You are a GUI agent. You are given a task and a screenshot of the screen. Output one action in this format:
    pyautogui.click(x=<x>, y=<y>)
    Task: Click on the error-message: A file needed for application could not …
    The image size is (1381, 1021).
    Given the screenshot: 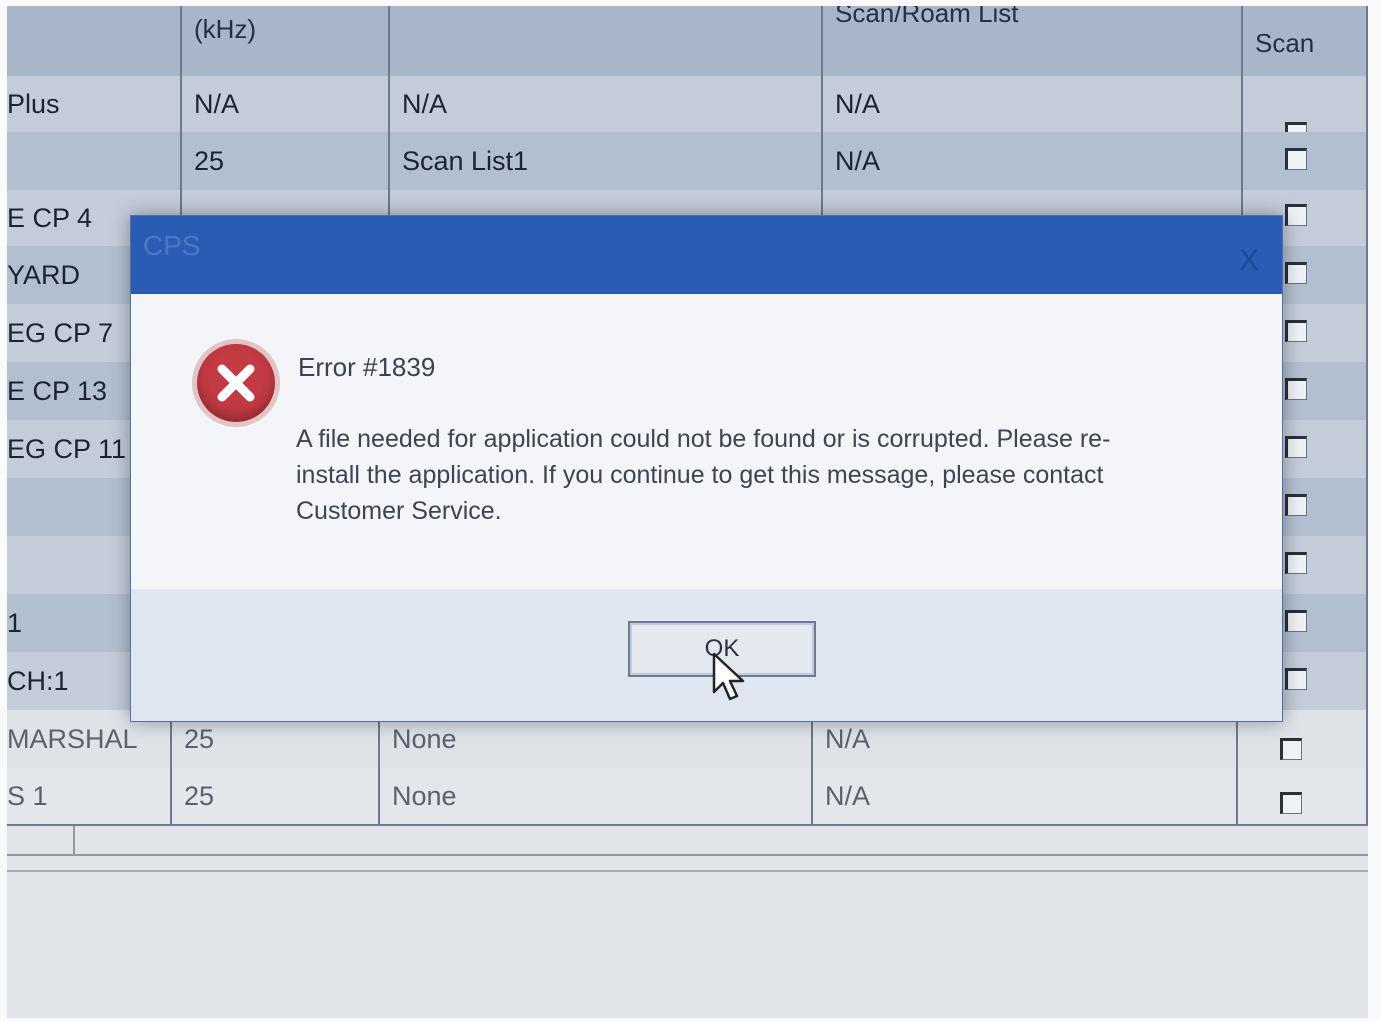 What is the action you would take?
    pyautogui.click(x=703, y=475)
    